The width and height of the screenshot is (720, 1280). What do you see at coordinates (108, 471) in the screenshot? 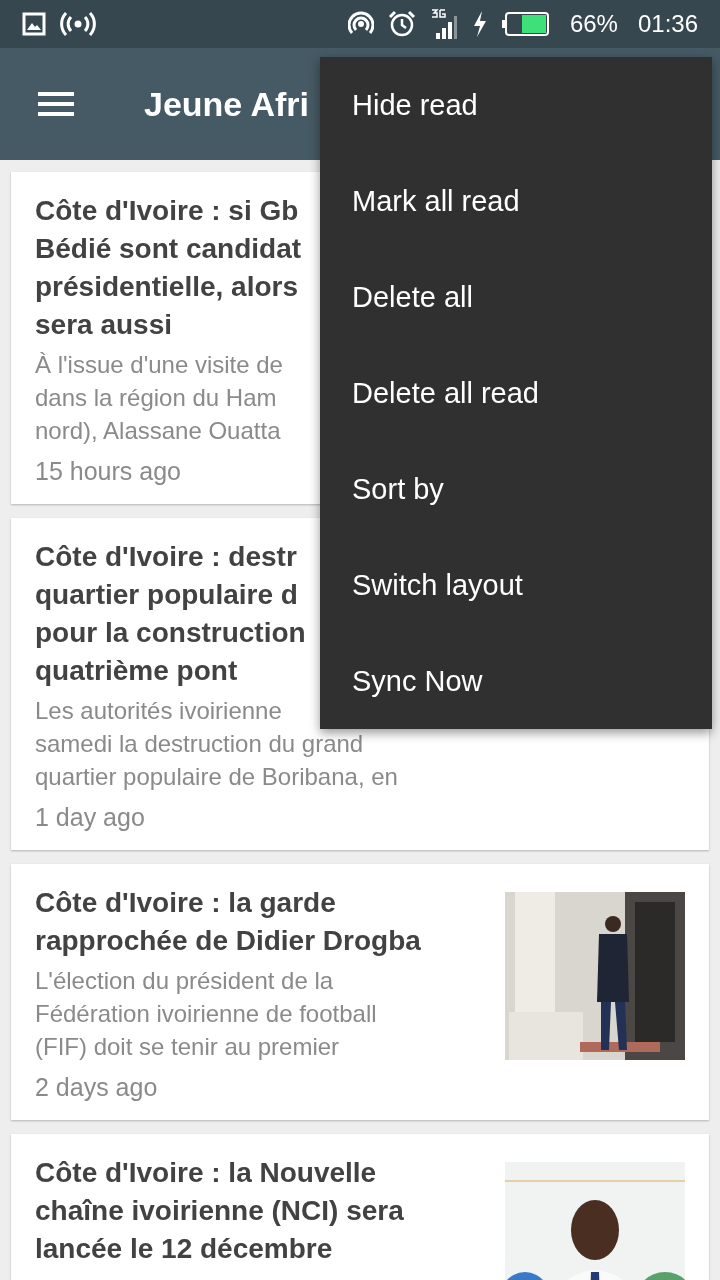
I see `article-time: 15 hours ago` at bounding box center [108, 471].